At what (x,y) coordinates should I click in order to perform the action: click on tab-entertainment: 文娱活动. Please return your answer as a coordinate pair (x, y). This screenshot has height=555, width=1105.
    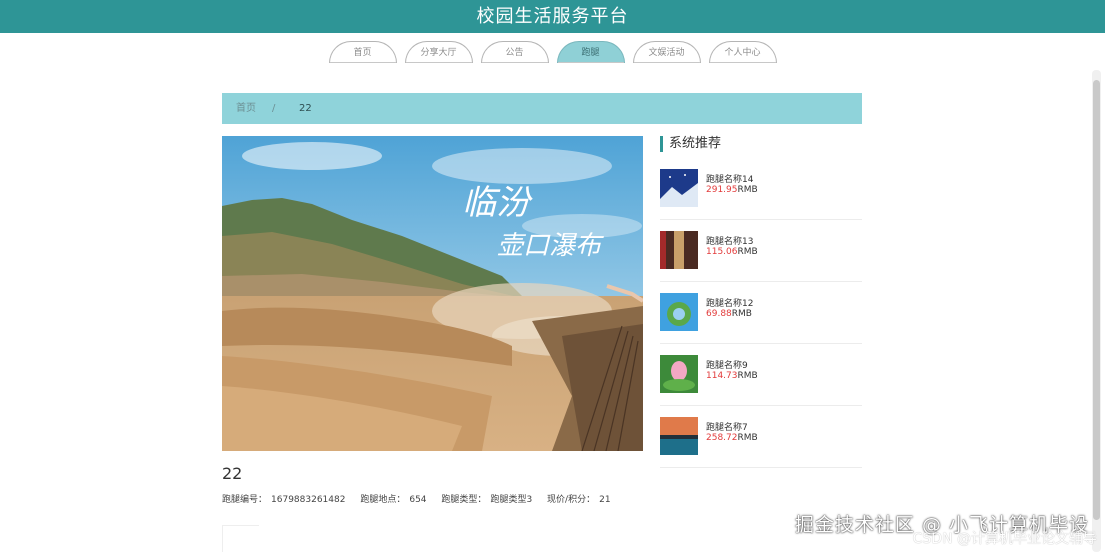
    Looking at the image, I should click on (666, 52).